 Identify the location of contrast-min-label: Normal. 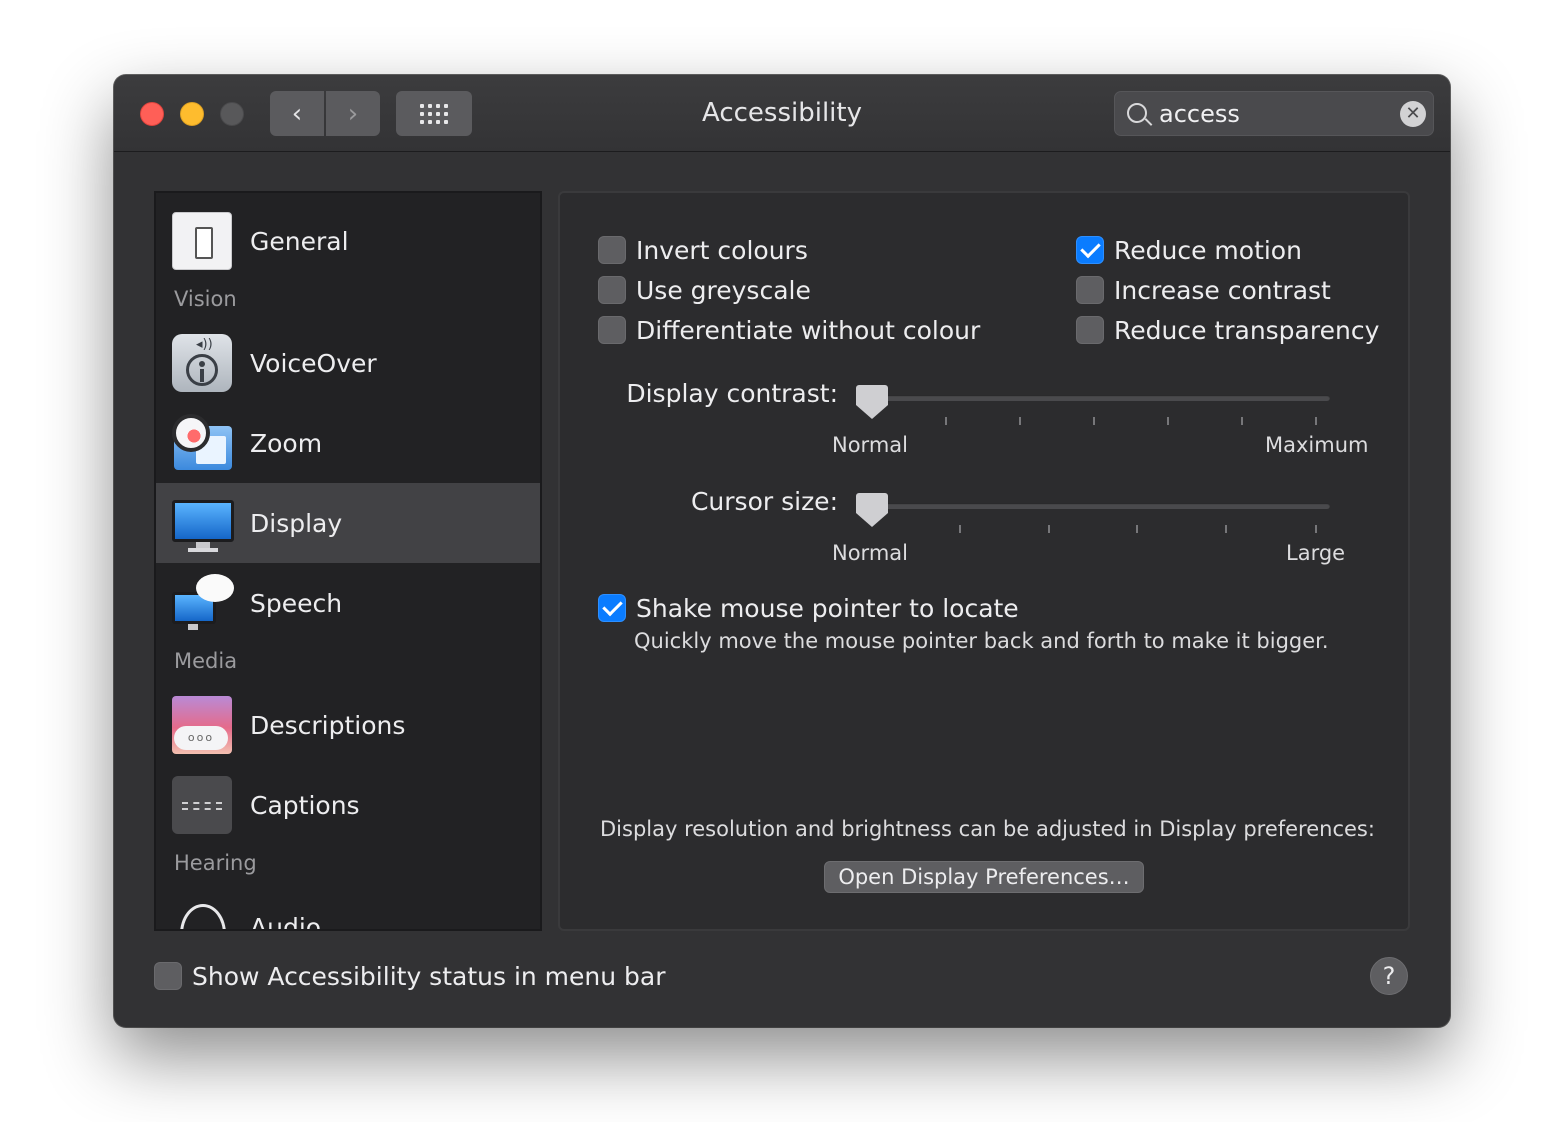
(870, 445).